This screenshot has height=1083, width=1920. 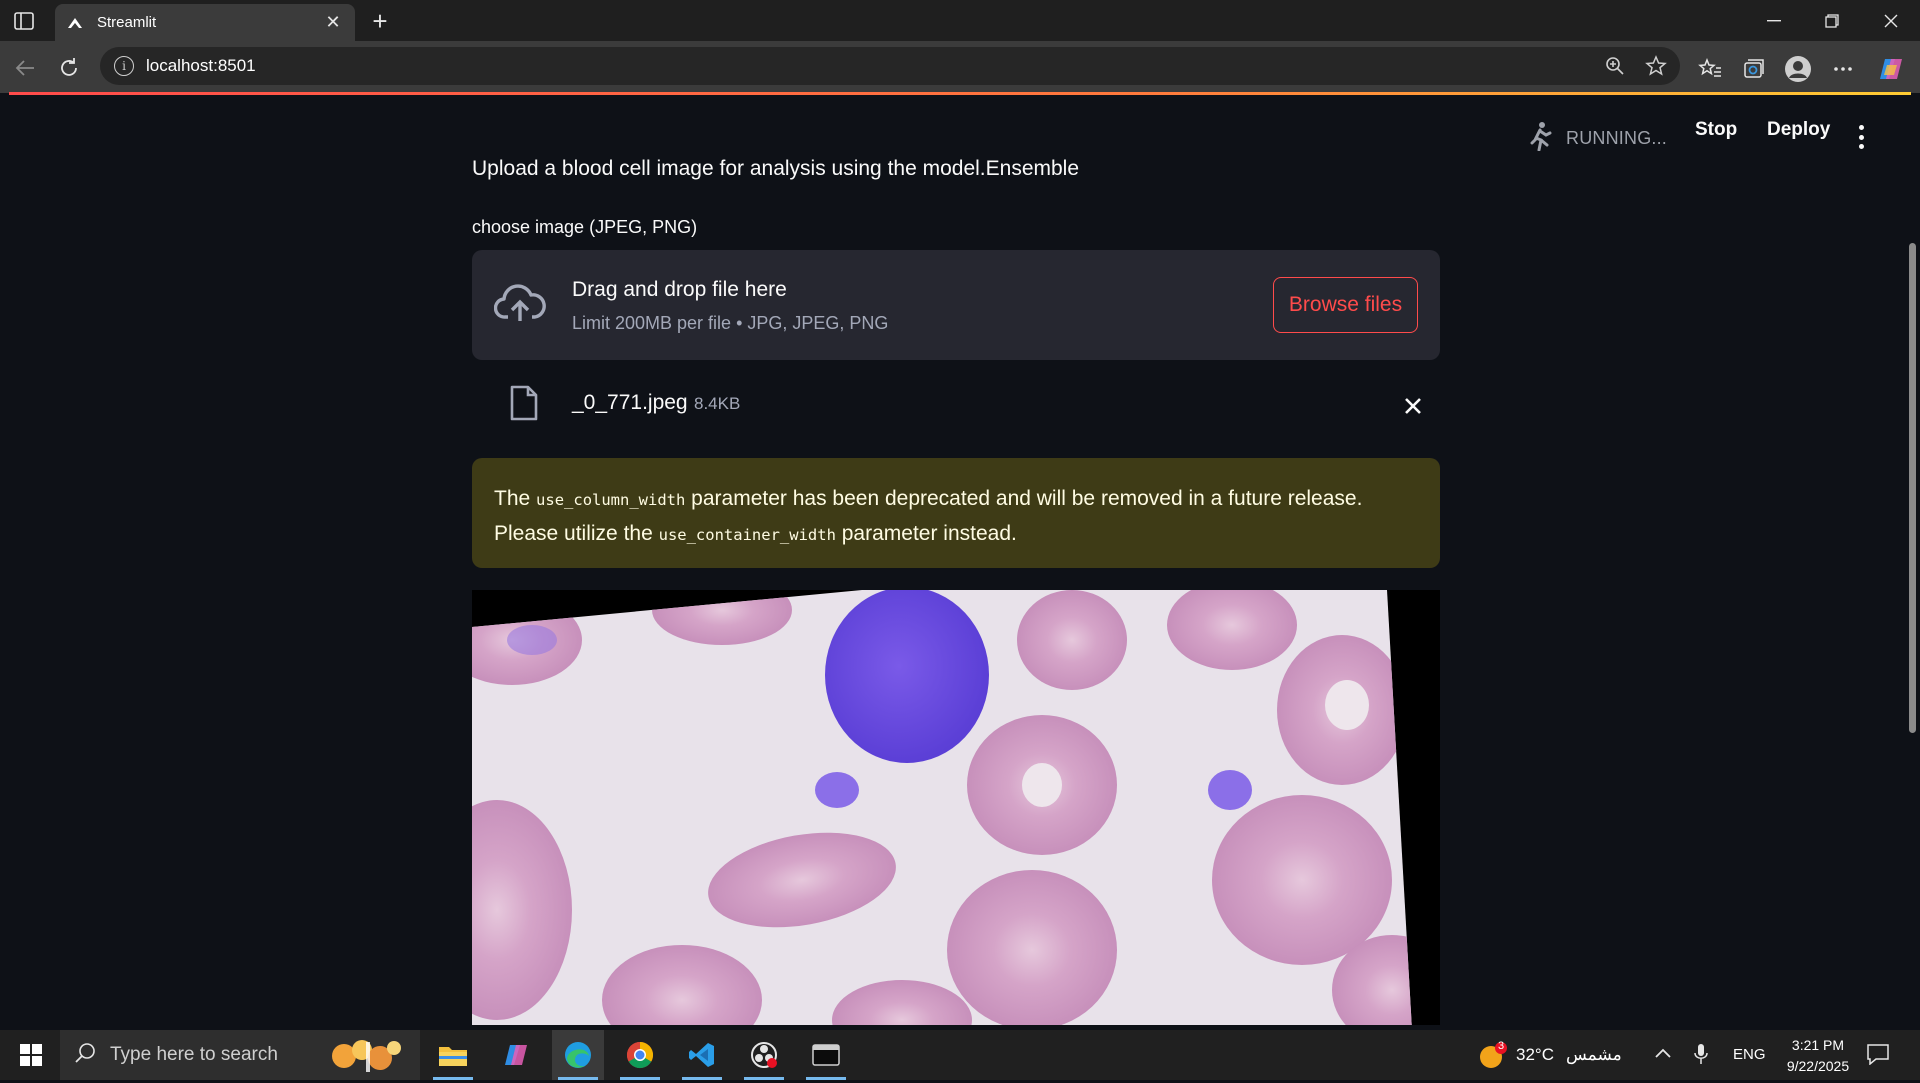 What do you see at coordinates (1878, 1056) in the screenshot?
I see `notifications-icon` at bounding box center [1878, 1056].